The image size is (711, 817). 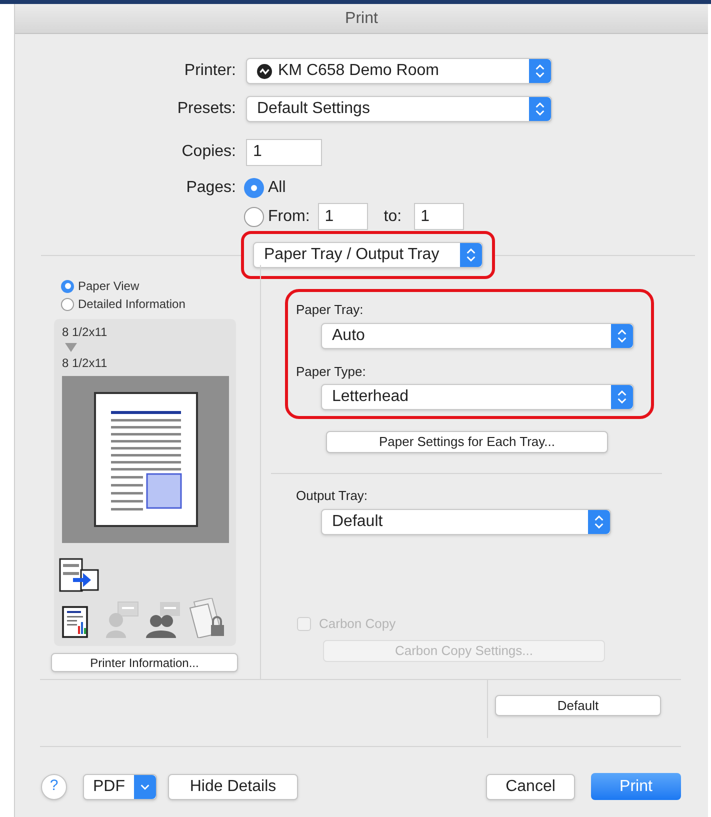 I want to click on locked-document-icon, so click(x=207, y=618).